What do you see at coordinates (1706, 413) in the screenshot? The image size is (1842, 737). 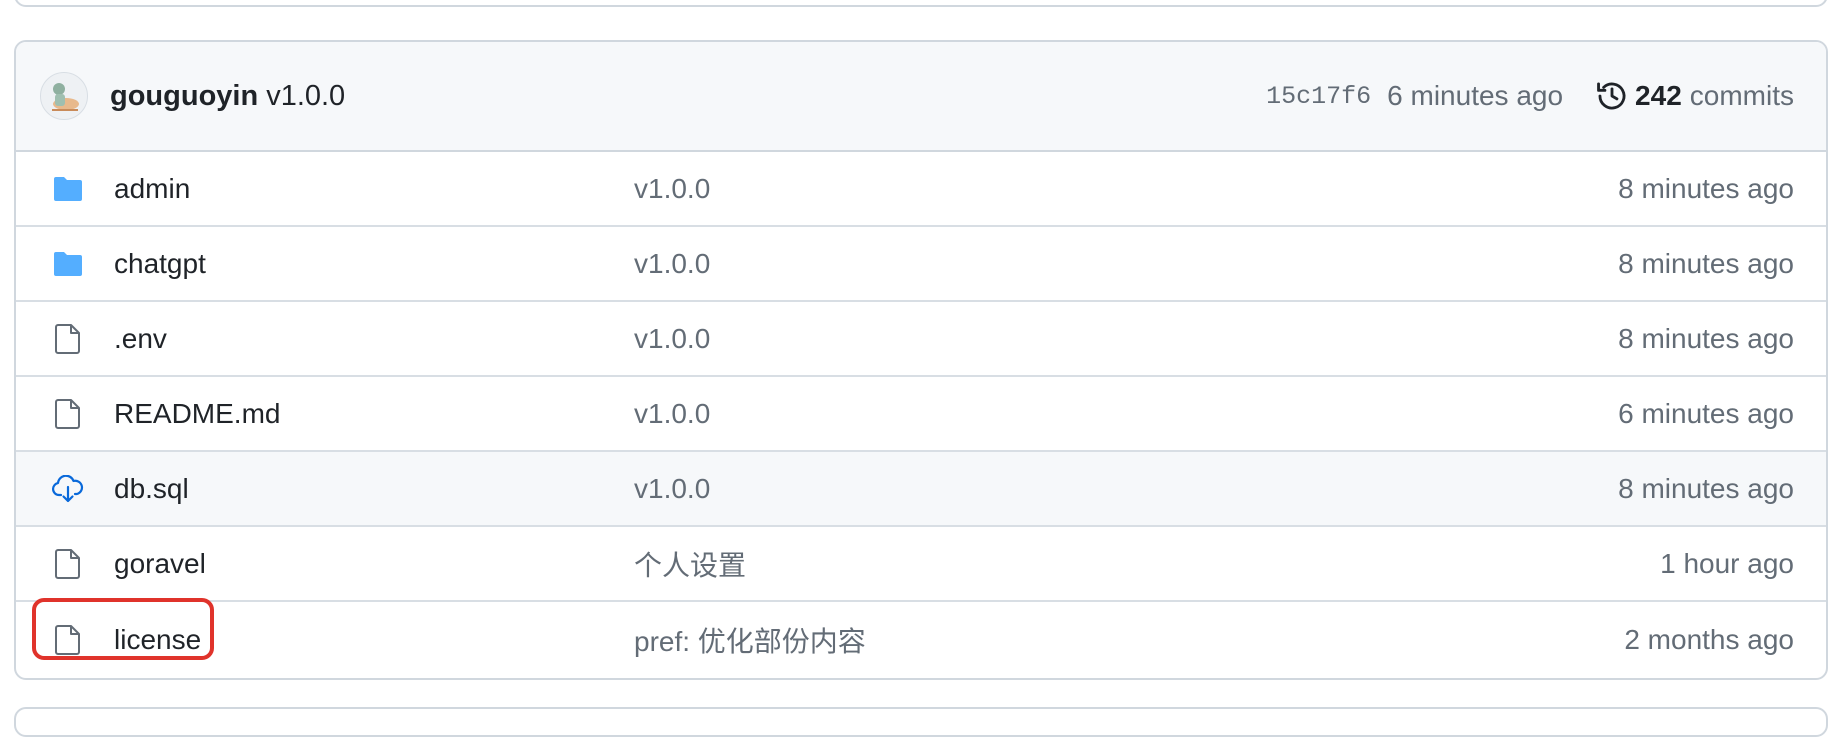 I see `file-age: 6 minutes ago` at bounding box center [1706, 413].